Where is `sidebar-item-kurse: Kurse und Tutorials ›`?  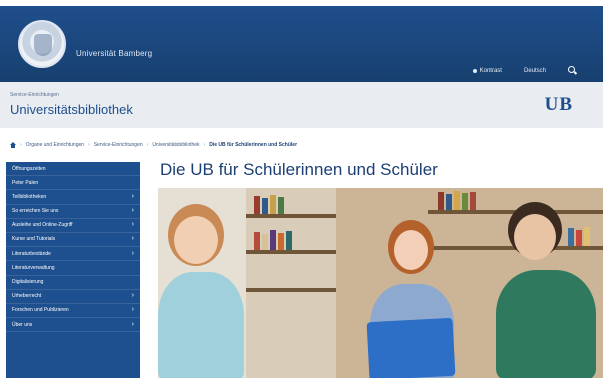 sidebar-item-kurse: Kurse und Tutorials › is located at coordinates (73, 240).